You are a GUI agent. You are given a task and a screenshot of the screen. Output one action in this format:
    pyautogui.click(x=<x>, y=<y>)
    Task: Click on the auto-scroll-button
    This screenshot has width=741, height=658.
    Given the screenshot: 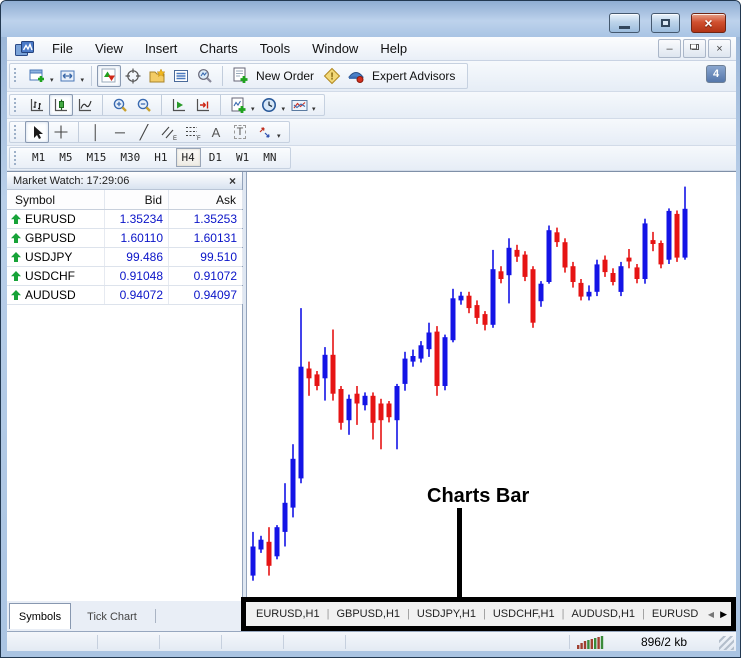 What is the action you would take?
    pyautogui.click(x=179, y=105)
    